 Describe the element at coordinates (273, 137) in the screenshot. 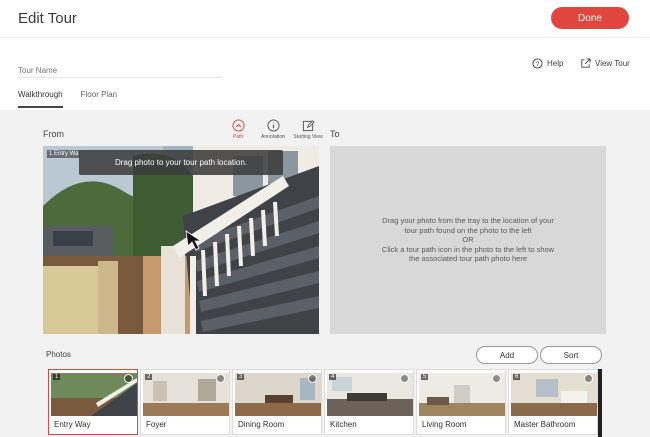

I see `annotation-tool-label: Annotation` at that location.